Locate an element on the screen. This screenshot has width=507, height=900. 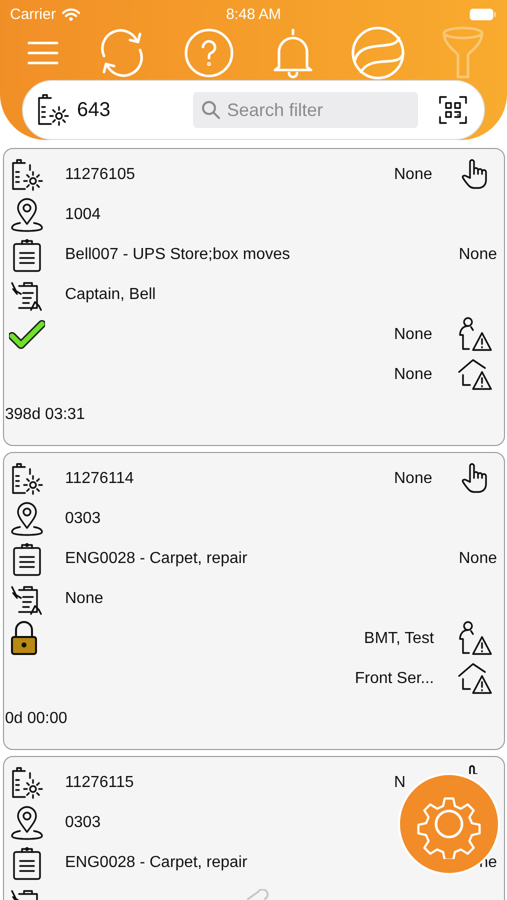
work-order-number: 11276105 is located at coordinates (99, 175).